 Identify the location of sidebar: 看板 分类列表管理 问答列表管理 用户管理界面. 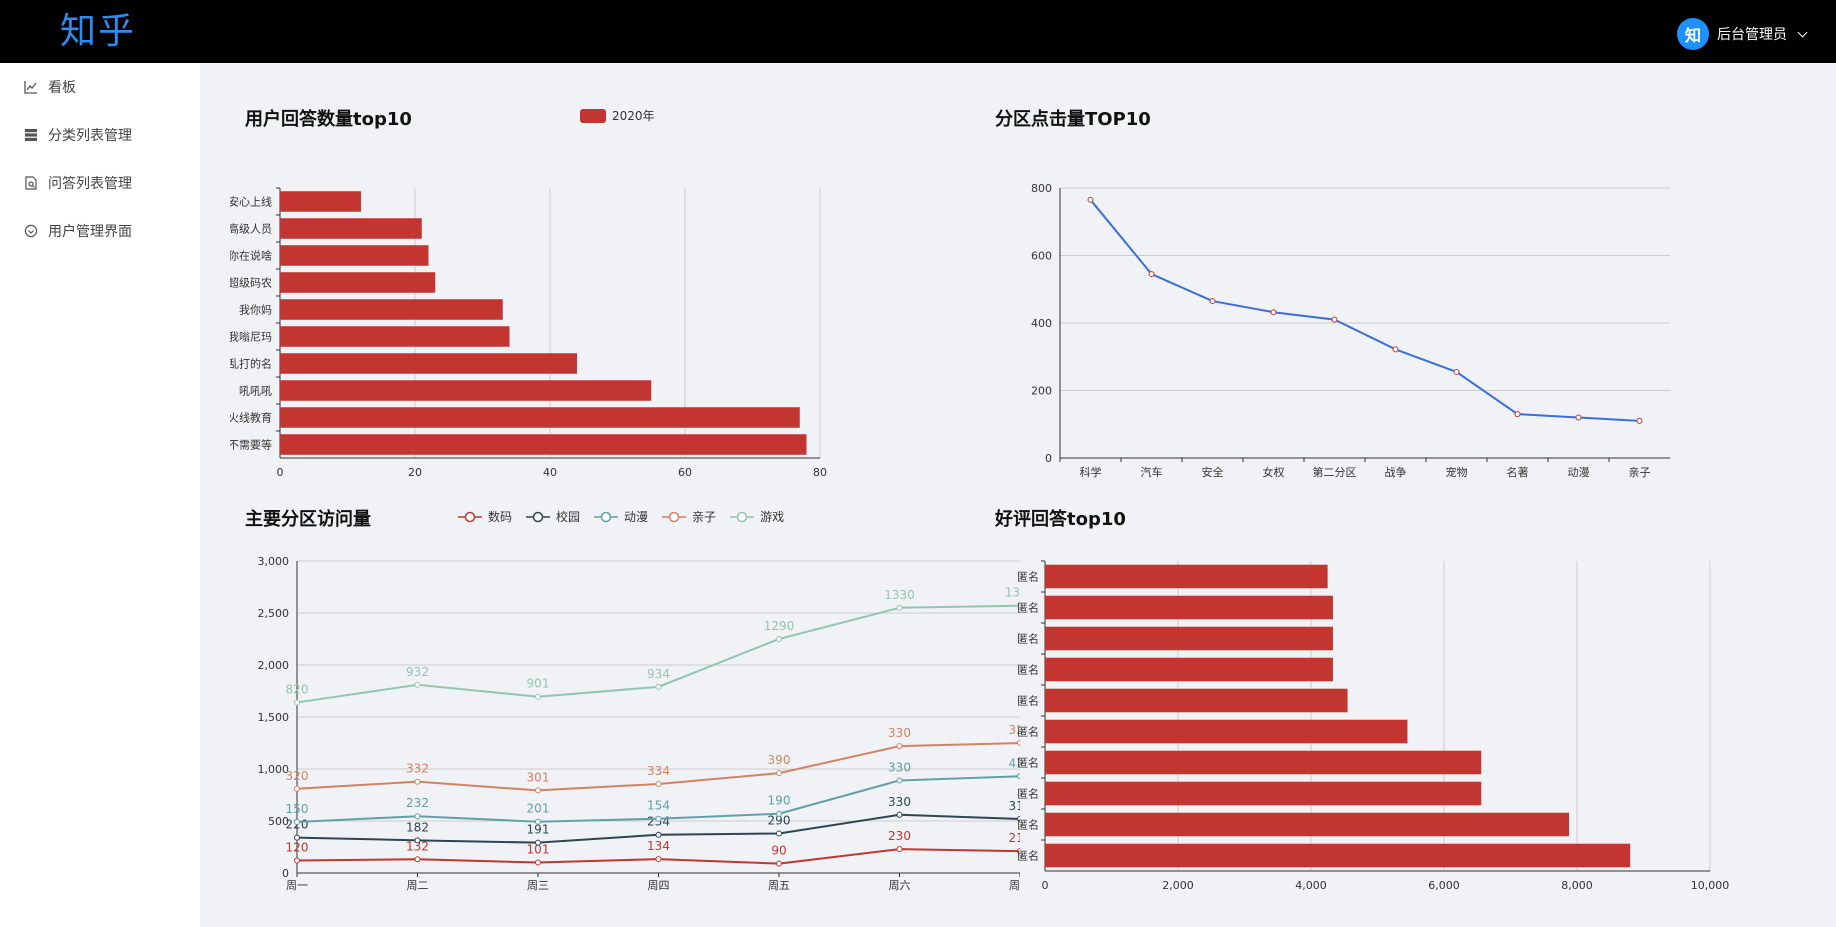
(100, 495).